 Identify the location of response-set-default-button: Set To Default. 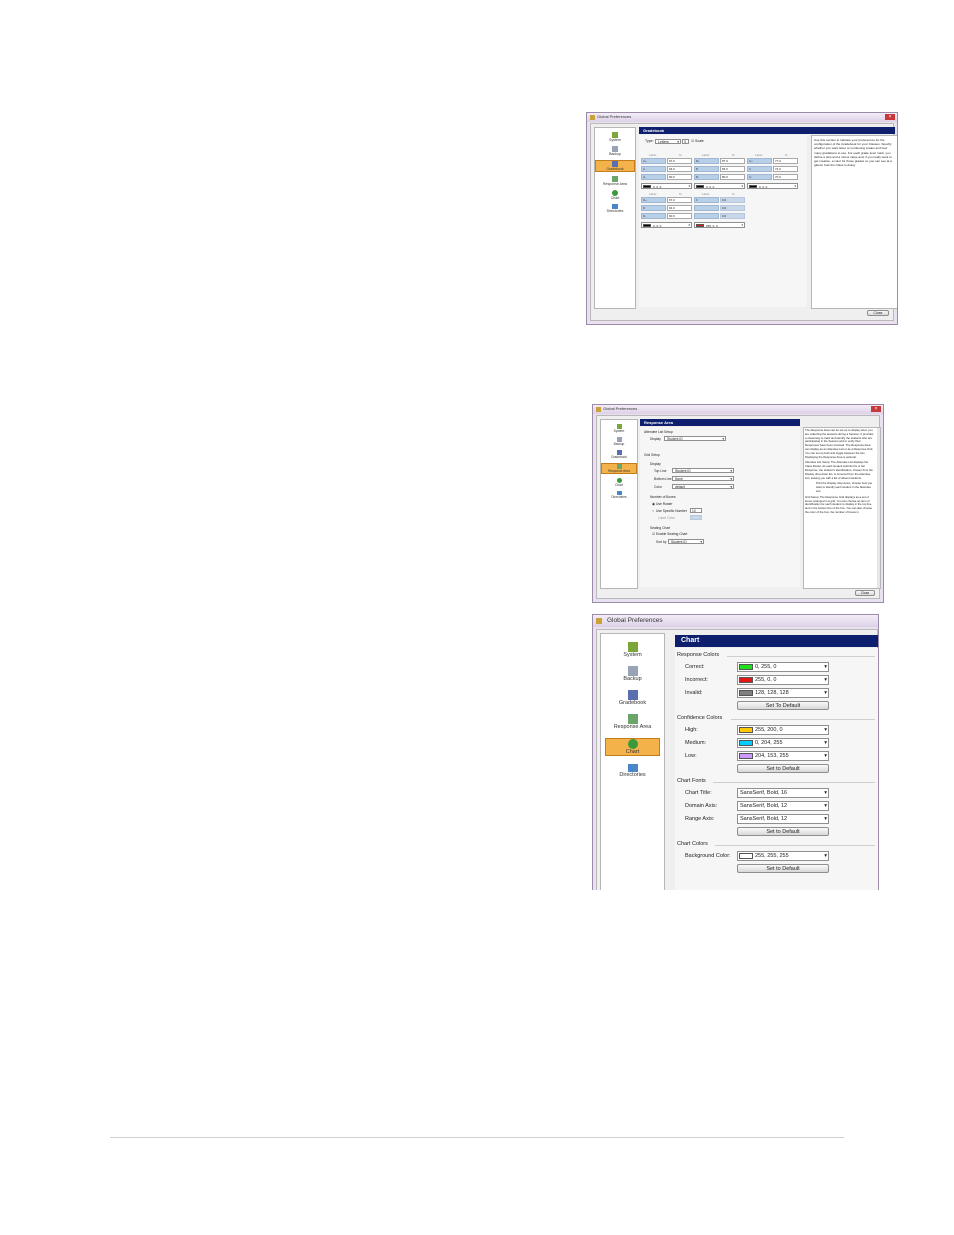
(783, 705).